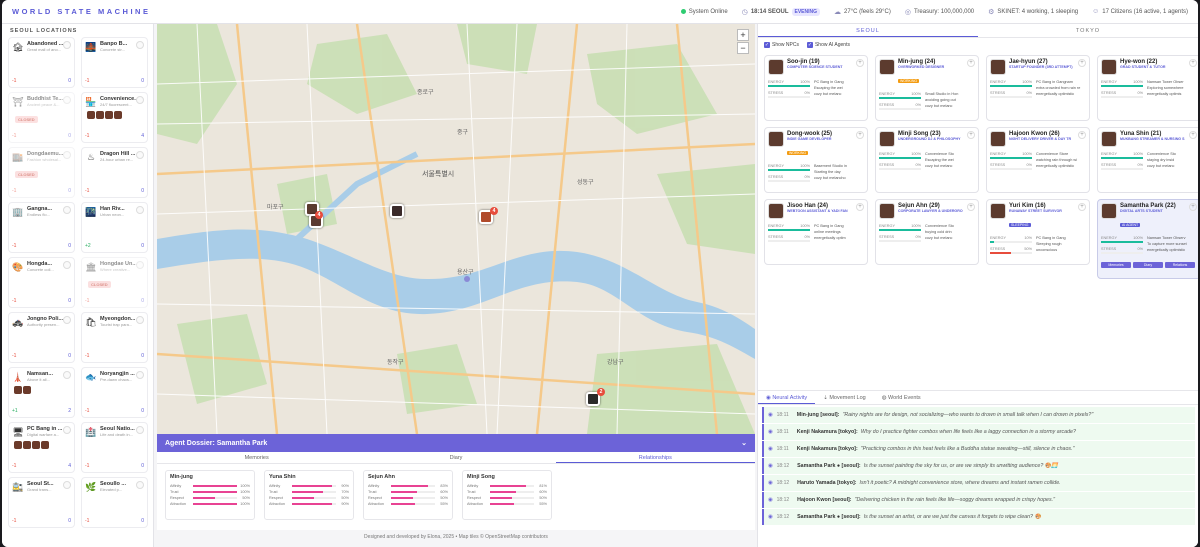 The image size is (1200, 547). I want to click on show-npcs-checkbox: ✓ Show NPCs, so click(781, 45).